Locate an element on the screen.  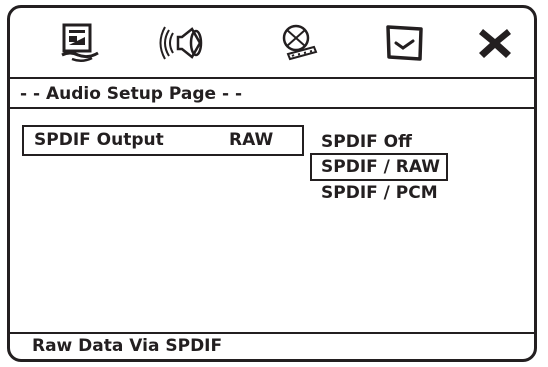
general-setup-icon is located at coordinates (80, 42).